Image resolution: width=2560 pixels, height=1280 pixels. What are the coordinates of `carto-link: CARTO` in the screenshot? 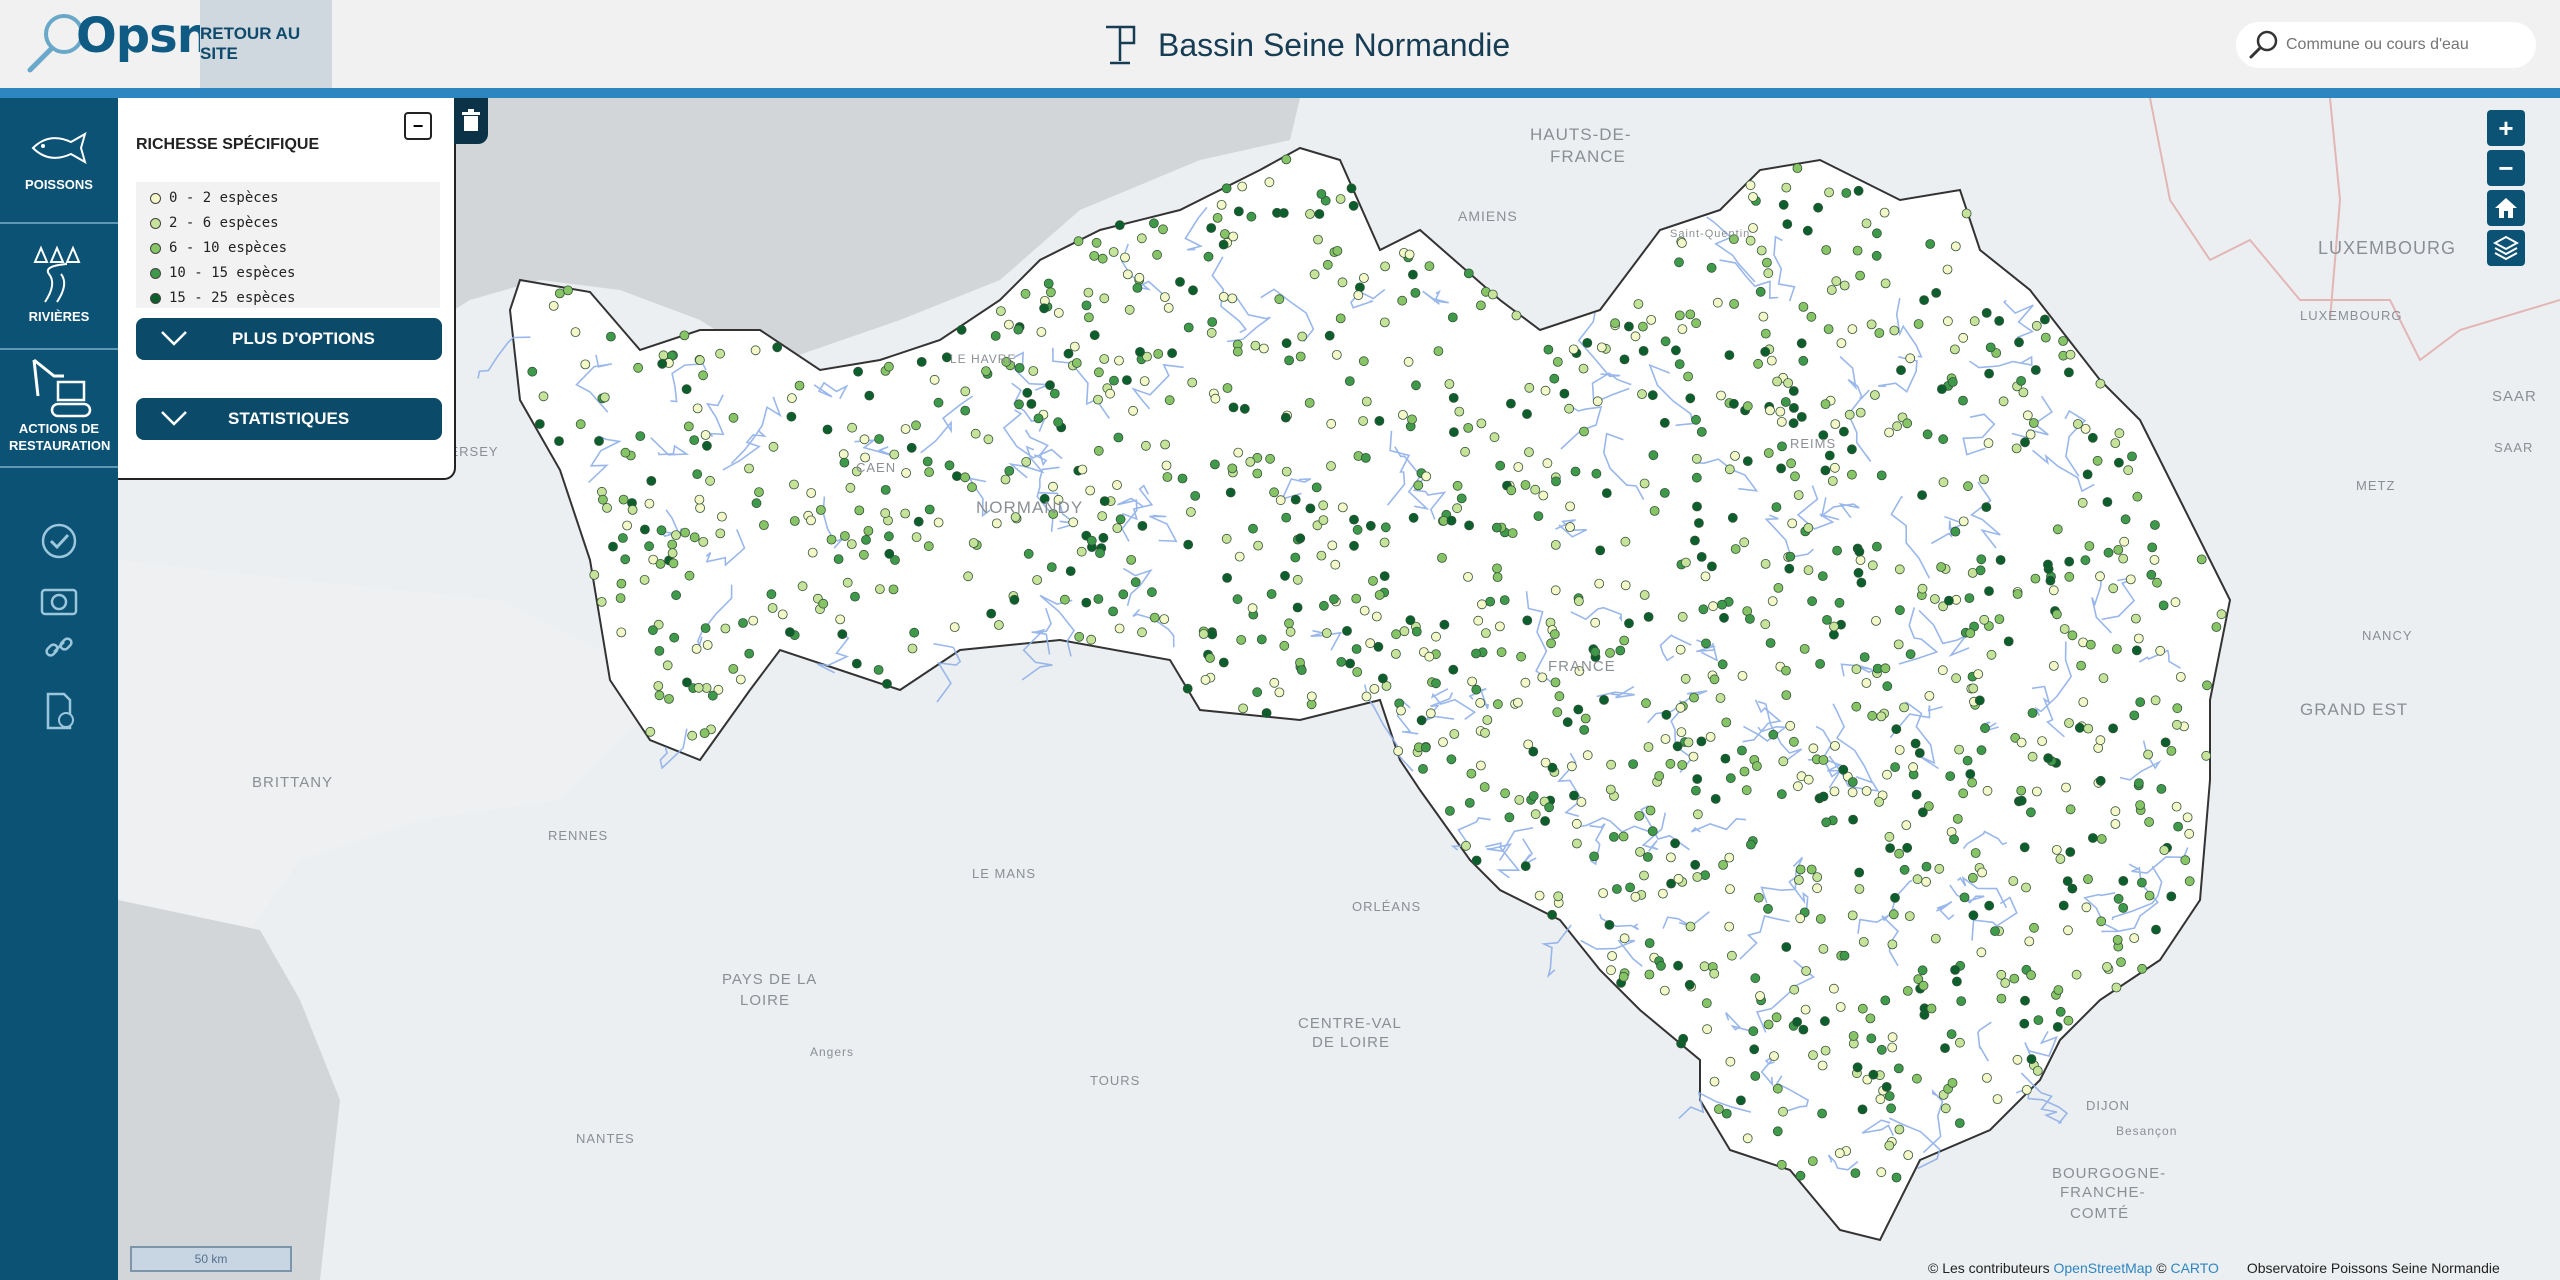 It's located at (2194, 1268).